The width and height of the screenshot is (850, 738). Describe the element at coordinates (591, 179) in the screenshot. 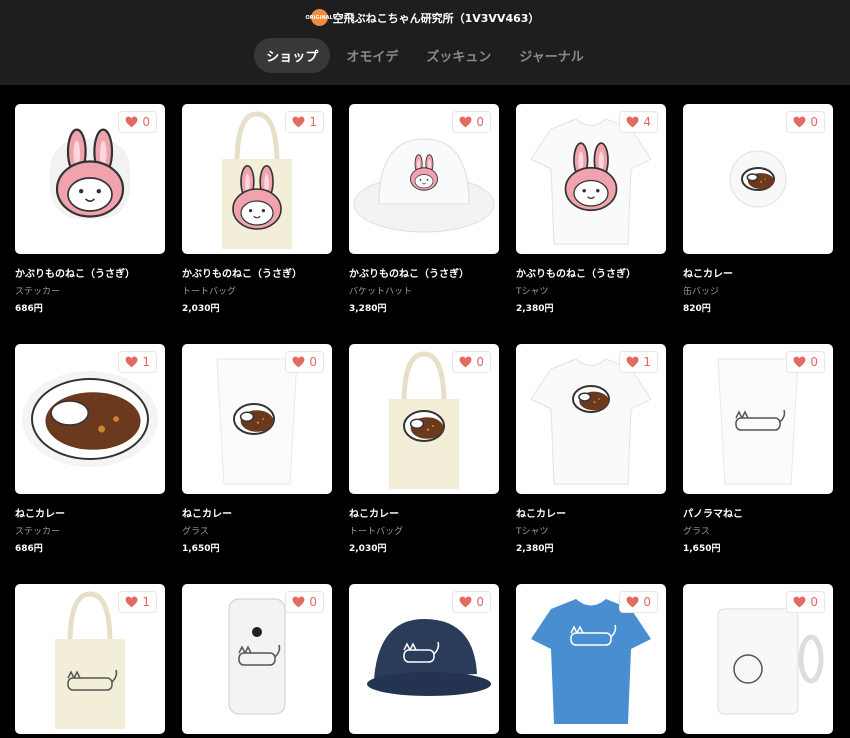

I see `product-image: 4` at that location.